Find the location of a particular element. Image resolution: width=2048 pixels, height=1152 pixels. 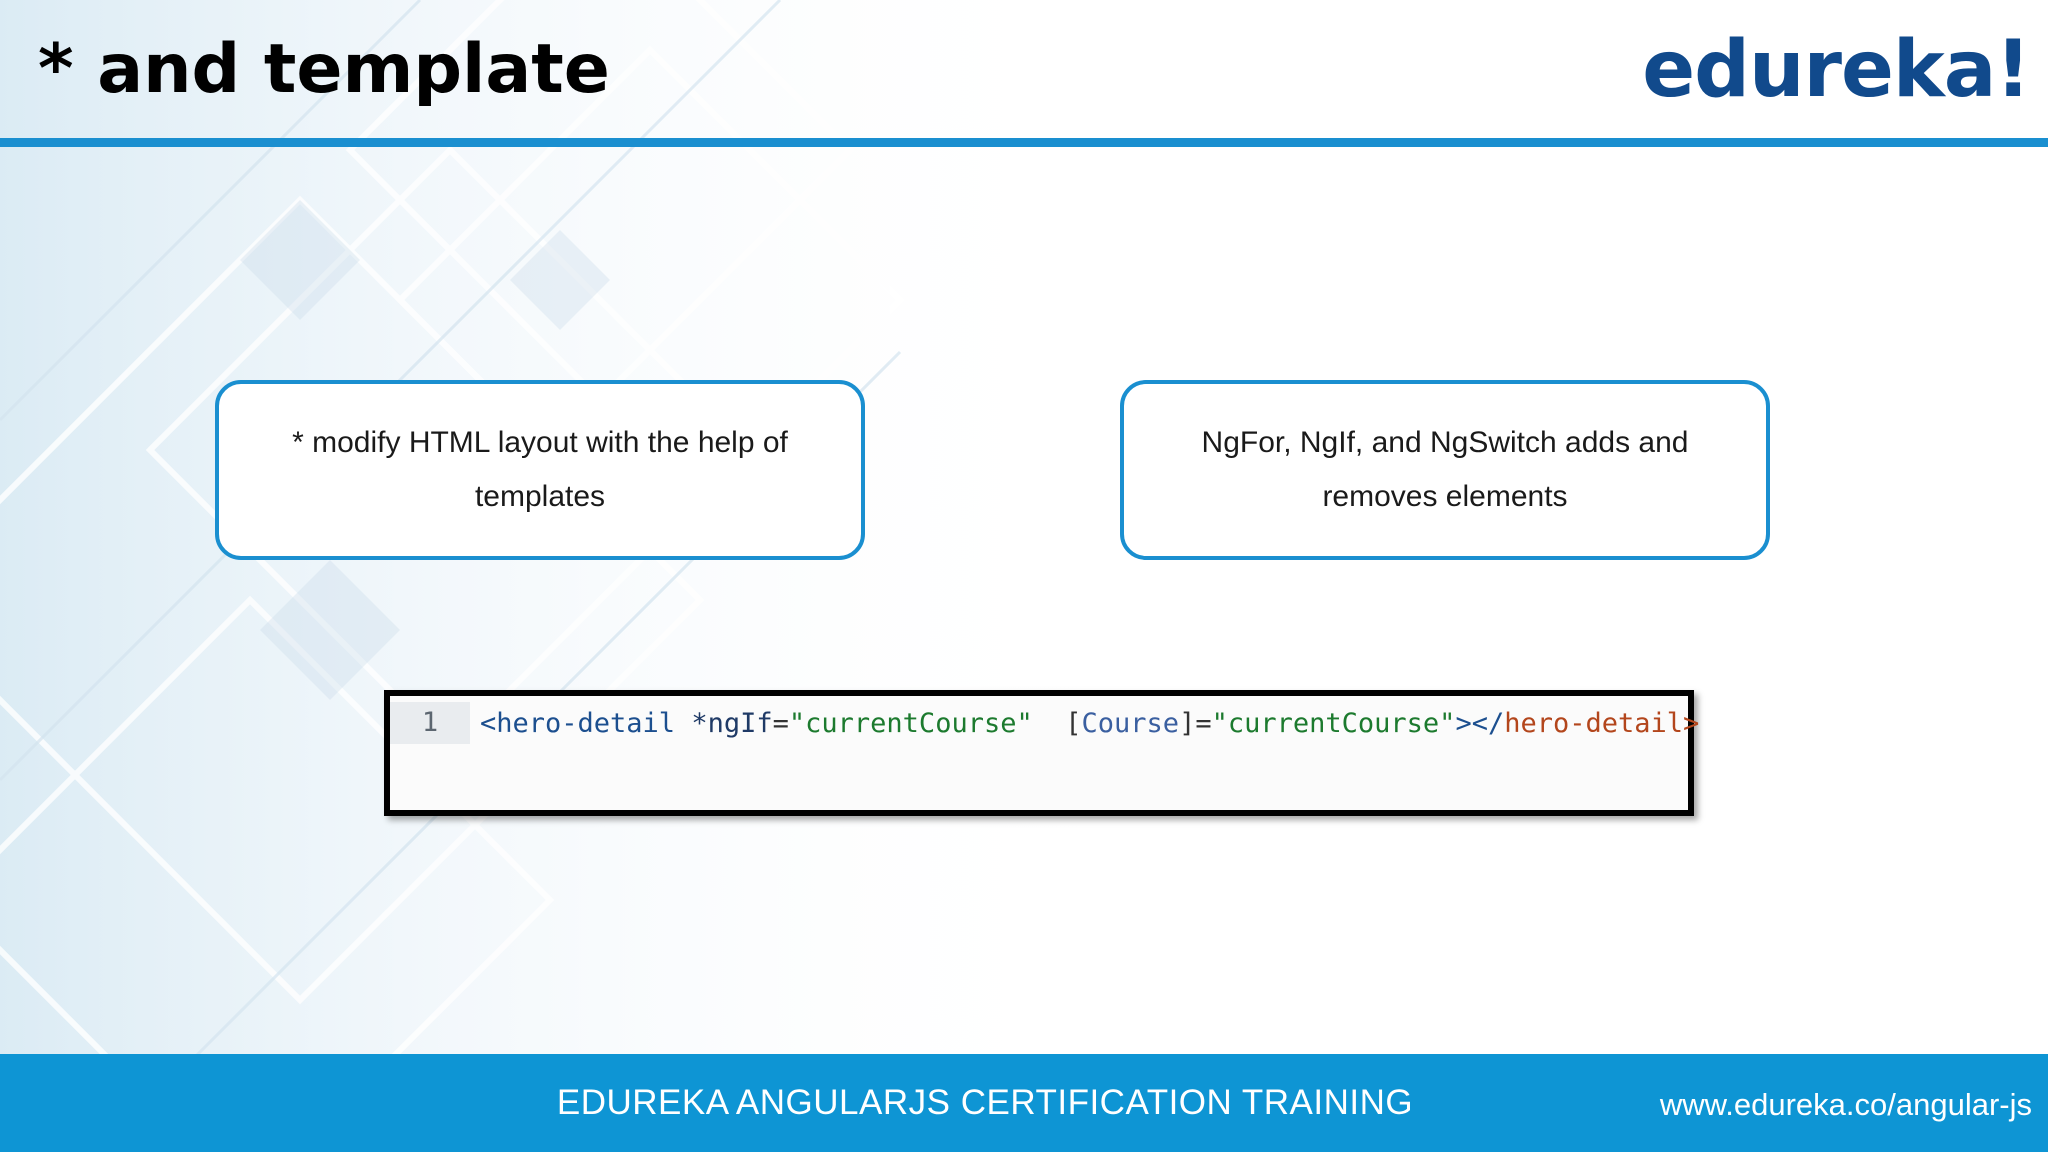

code-token-ngif-attr: *ngIf is located at coordinates (724, 723).